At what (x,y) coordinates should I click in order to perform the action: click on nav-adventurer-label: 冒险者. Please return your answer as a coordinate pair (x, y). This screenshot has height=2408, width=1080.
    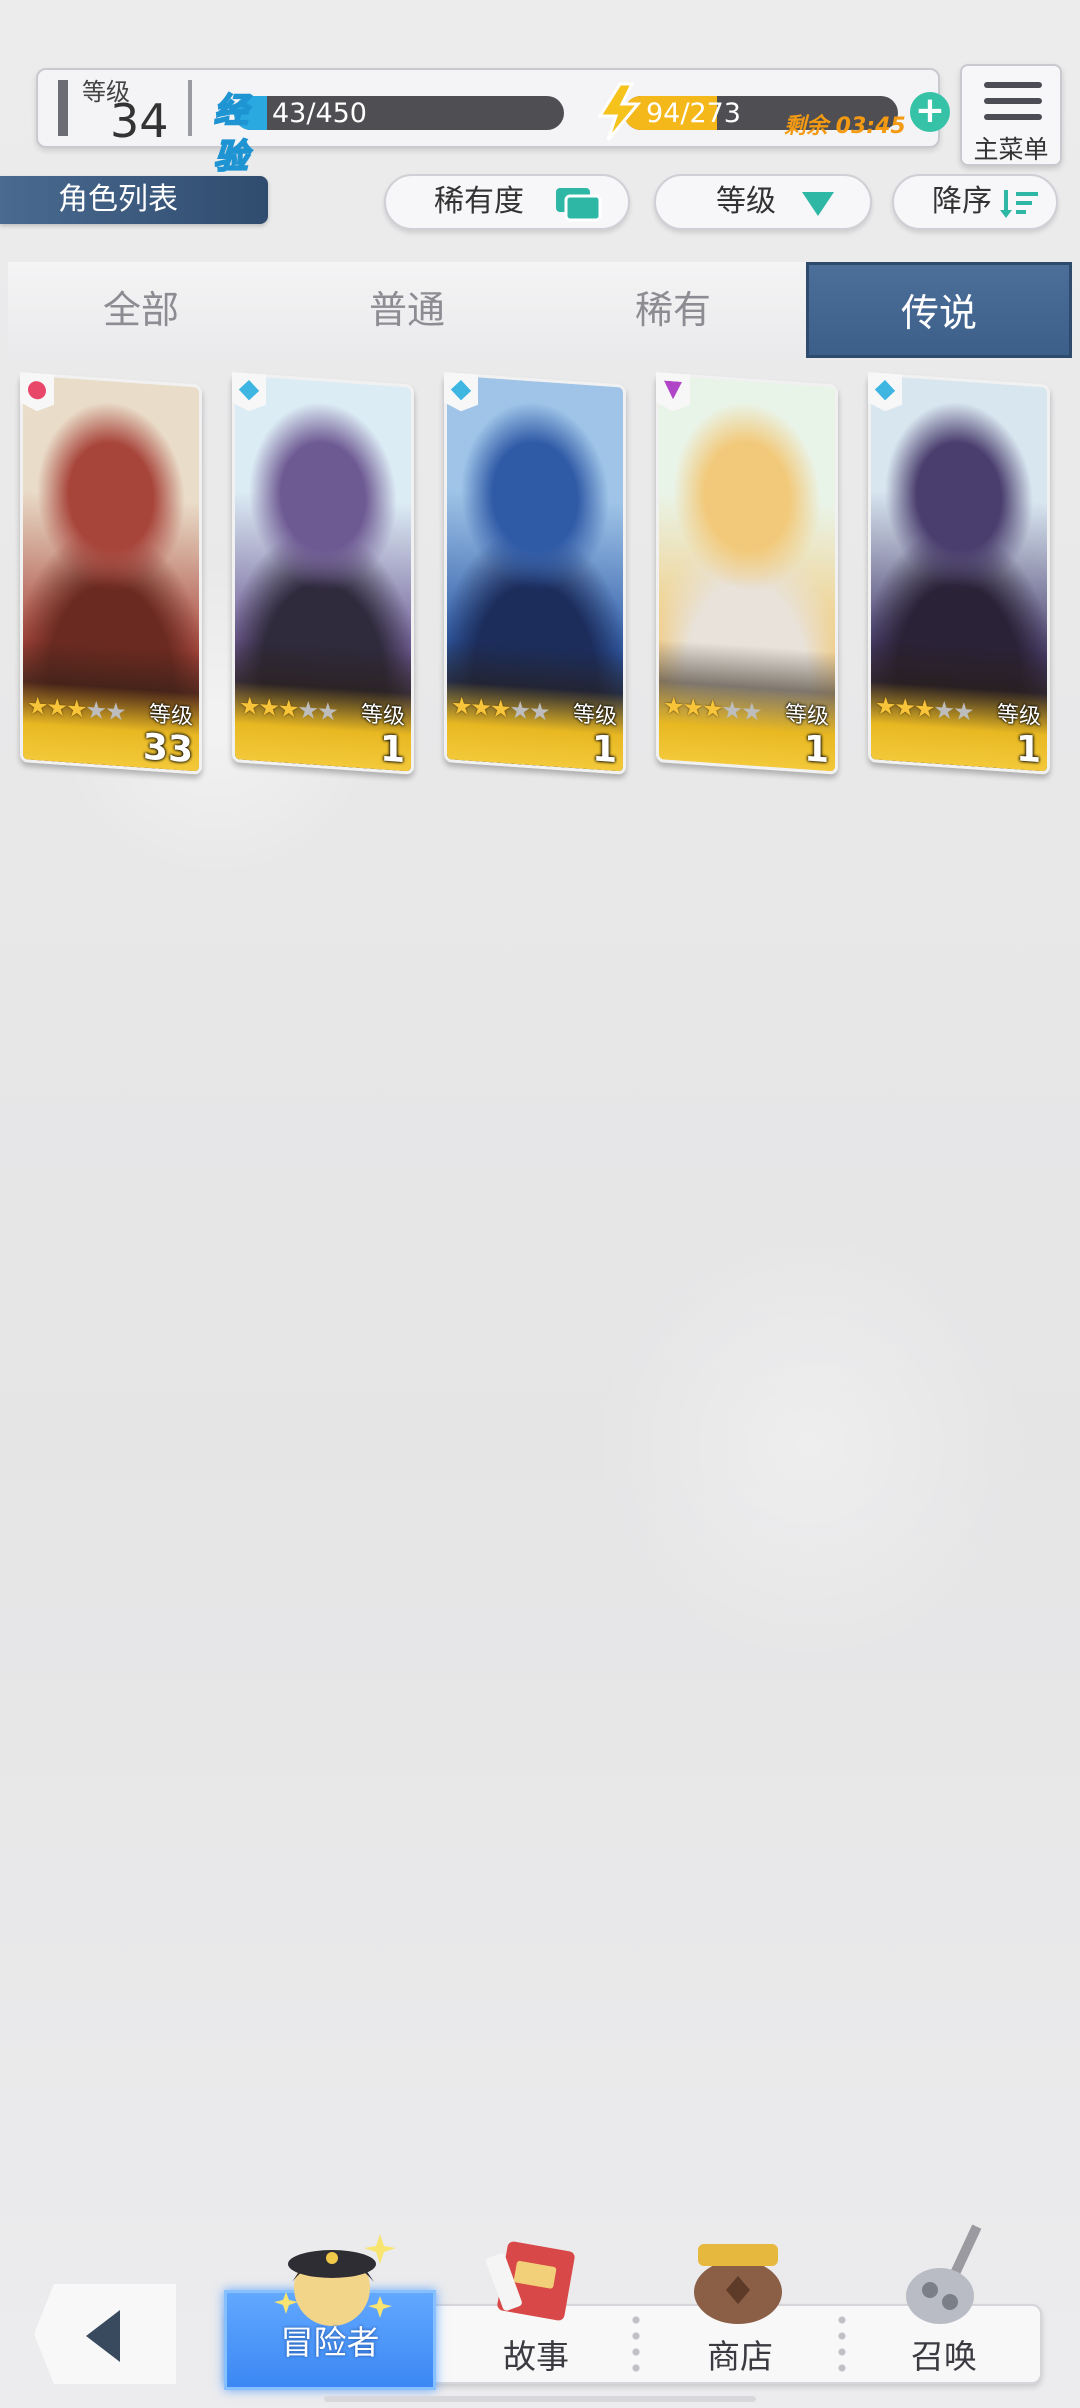
    Looking at the image, I should click on (330, 2342).